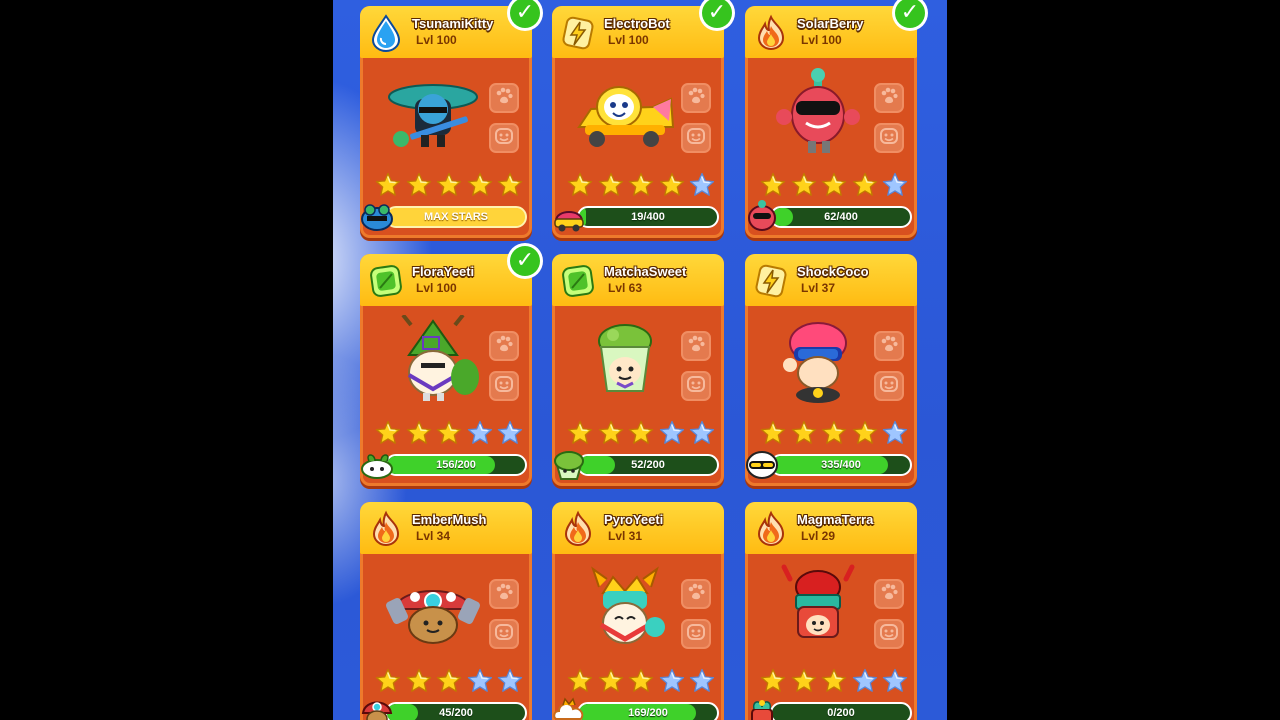 The width and height of the screenshot is (1280, 720). I want to click on card-header: PyroYeeti Lvl 31, so click(638, 528).